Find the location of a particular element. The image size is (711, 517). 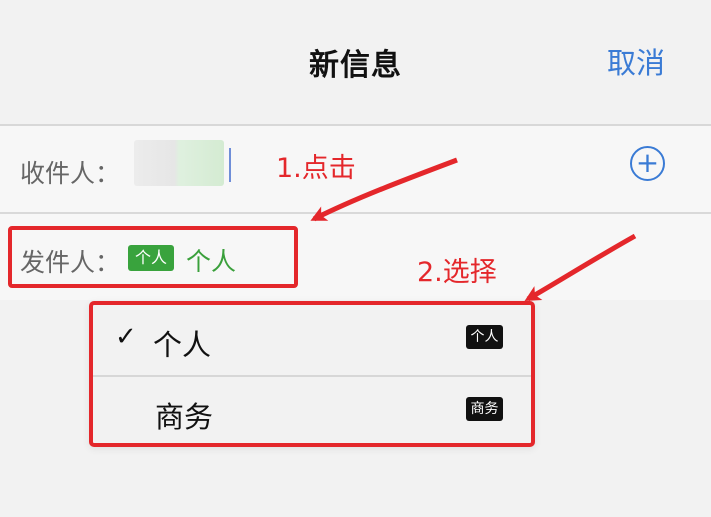

cancel-button: 取消 is located at coordinates (636, 61).